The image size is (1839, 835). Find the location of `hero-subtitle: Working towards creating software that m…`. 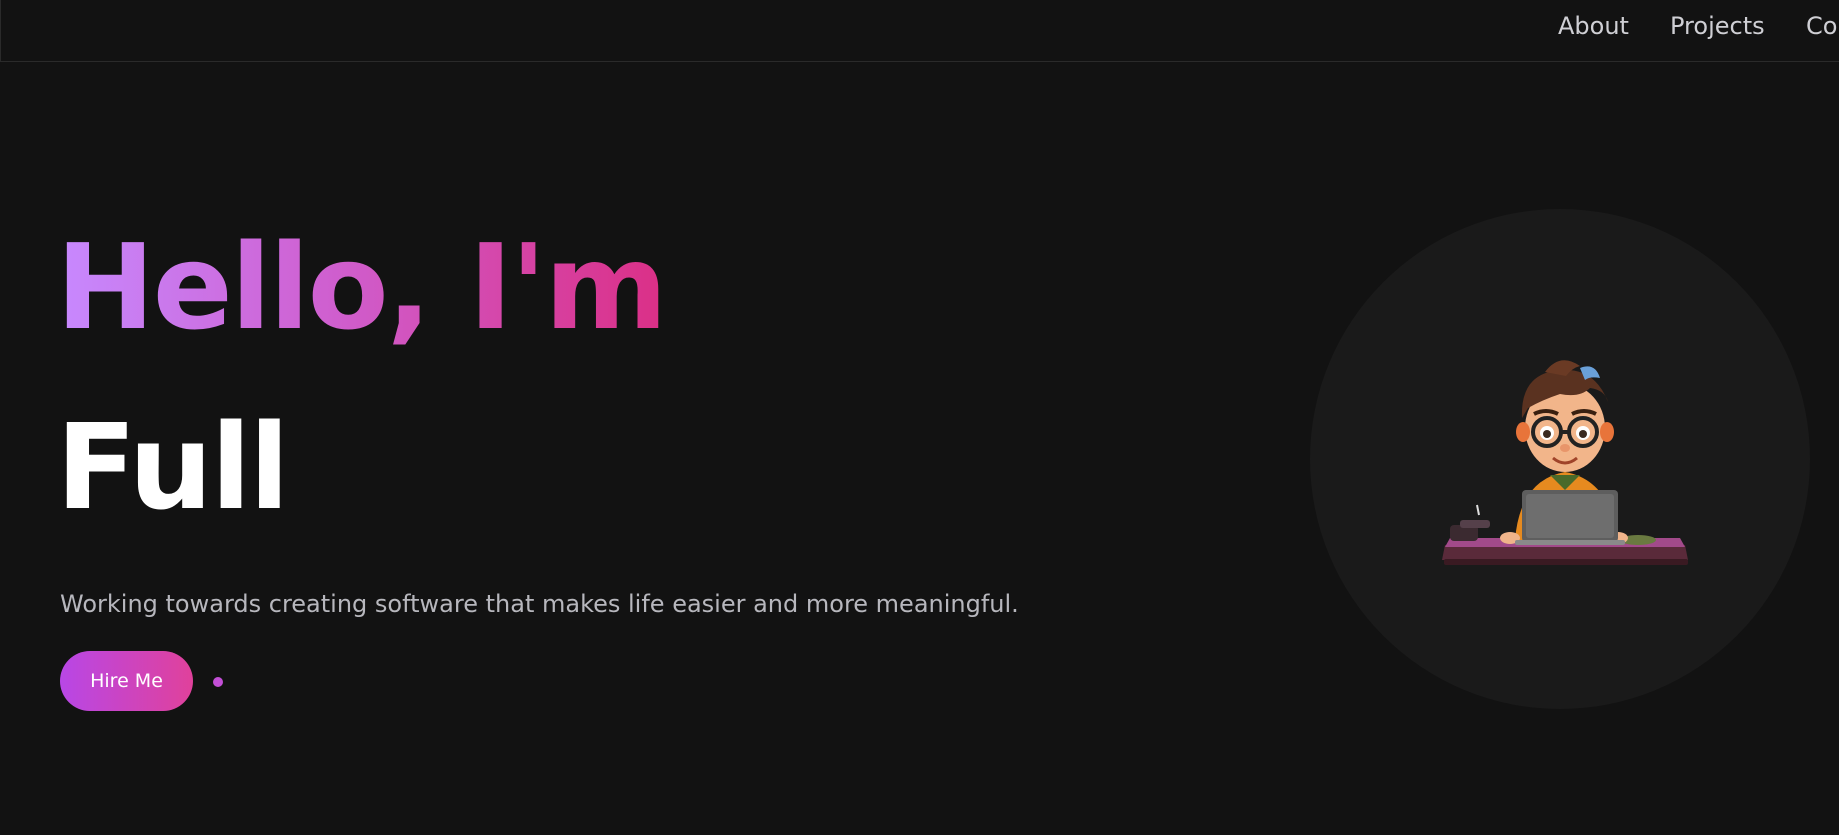

hero-subtitle: Working towards creating software that m… is located at coordinates (539, 604).